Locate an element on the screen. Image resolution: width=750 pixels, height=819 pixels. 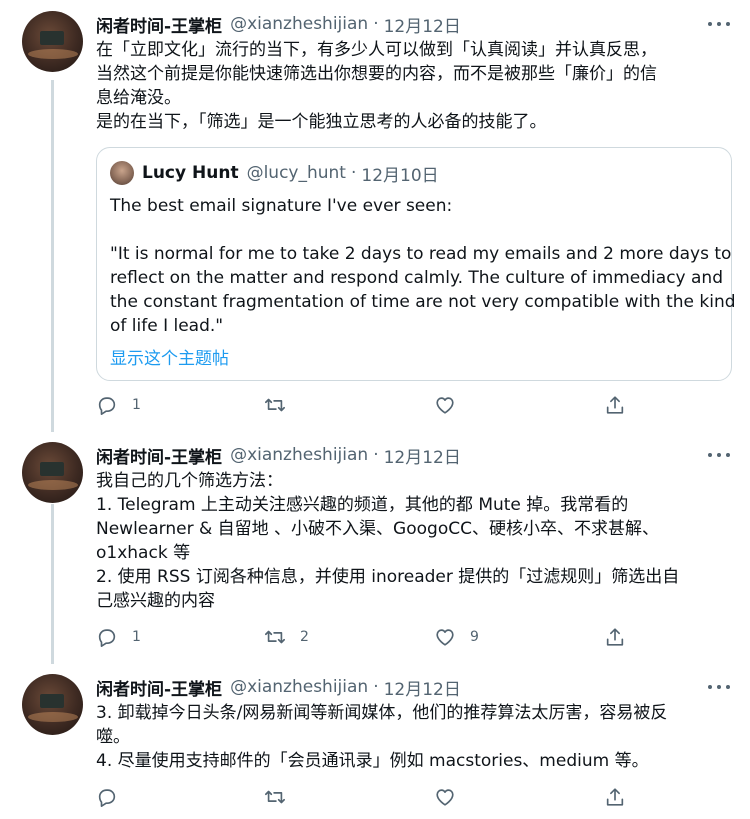
tweet-text-line: 息给淹没。 is located at coordinates (138, 98).